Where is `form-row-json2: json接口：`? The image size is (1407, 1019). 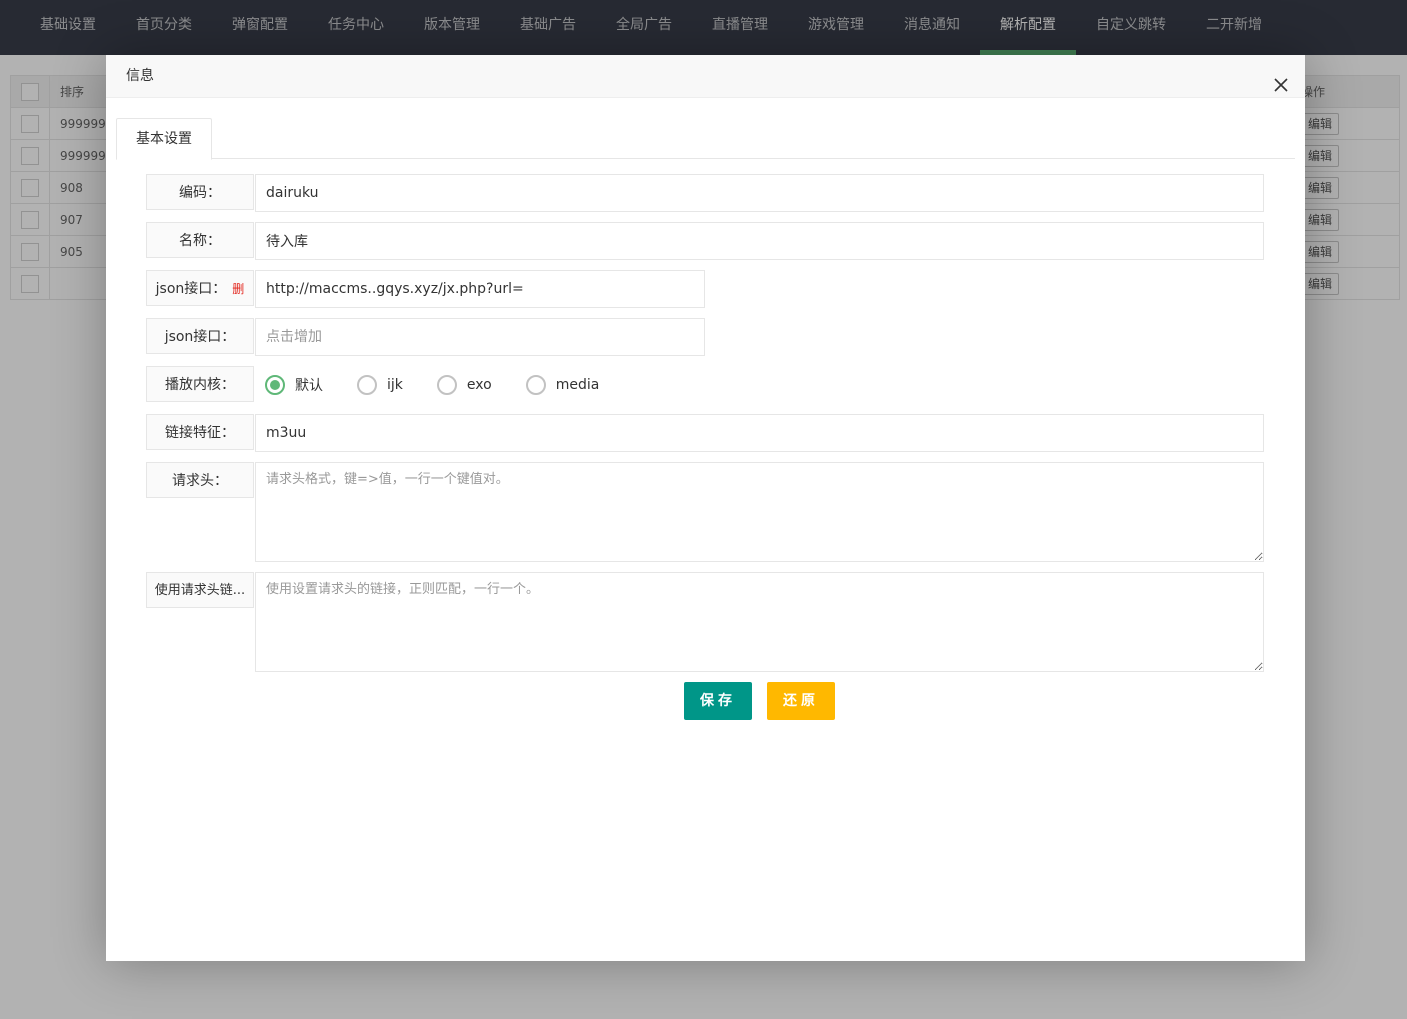
form-row-json2: json接口： is located at coordinates (425, 337).